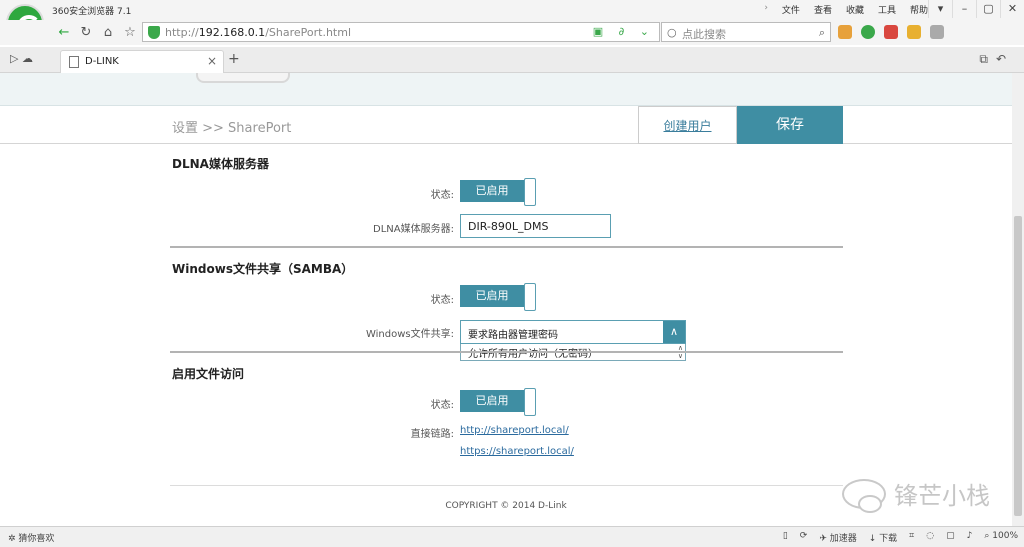  Describe the element at coordinates (492, 191) in the screenshot. I see `dlna-status-value: 已启用` at that location.